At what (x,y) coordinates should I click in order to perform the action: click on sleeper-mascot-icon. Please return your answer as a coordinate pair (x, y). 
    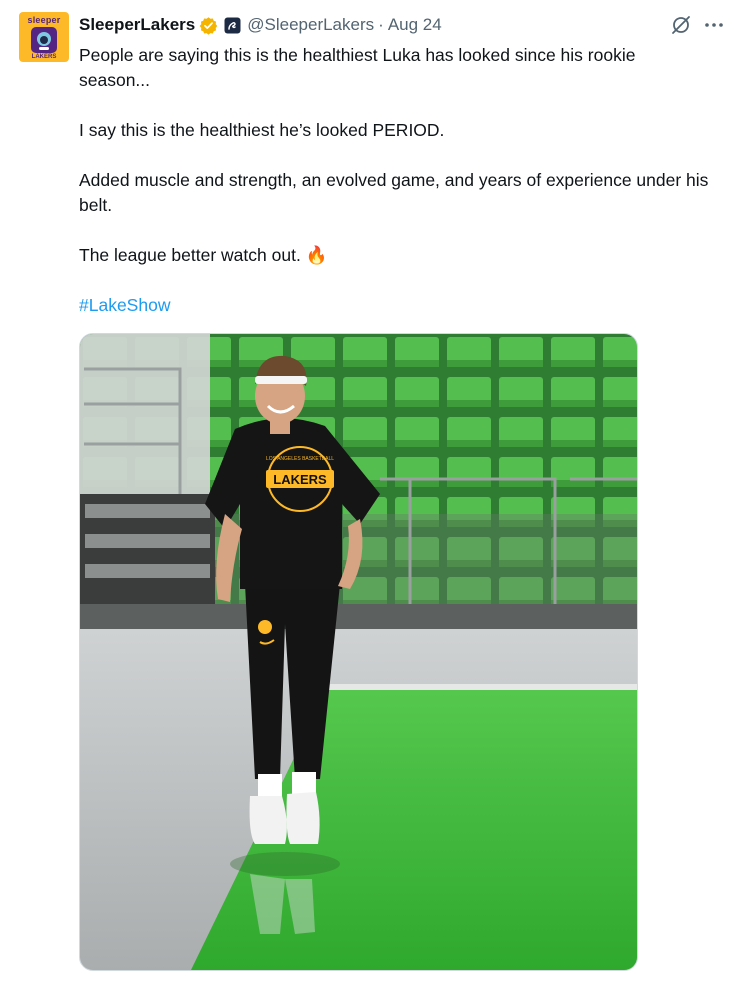
    Looking at the image, I should click on (44, 40).